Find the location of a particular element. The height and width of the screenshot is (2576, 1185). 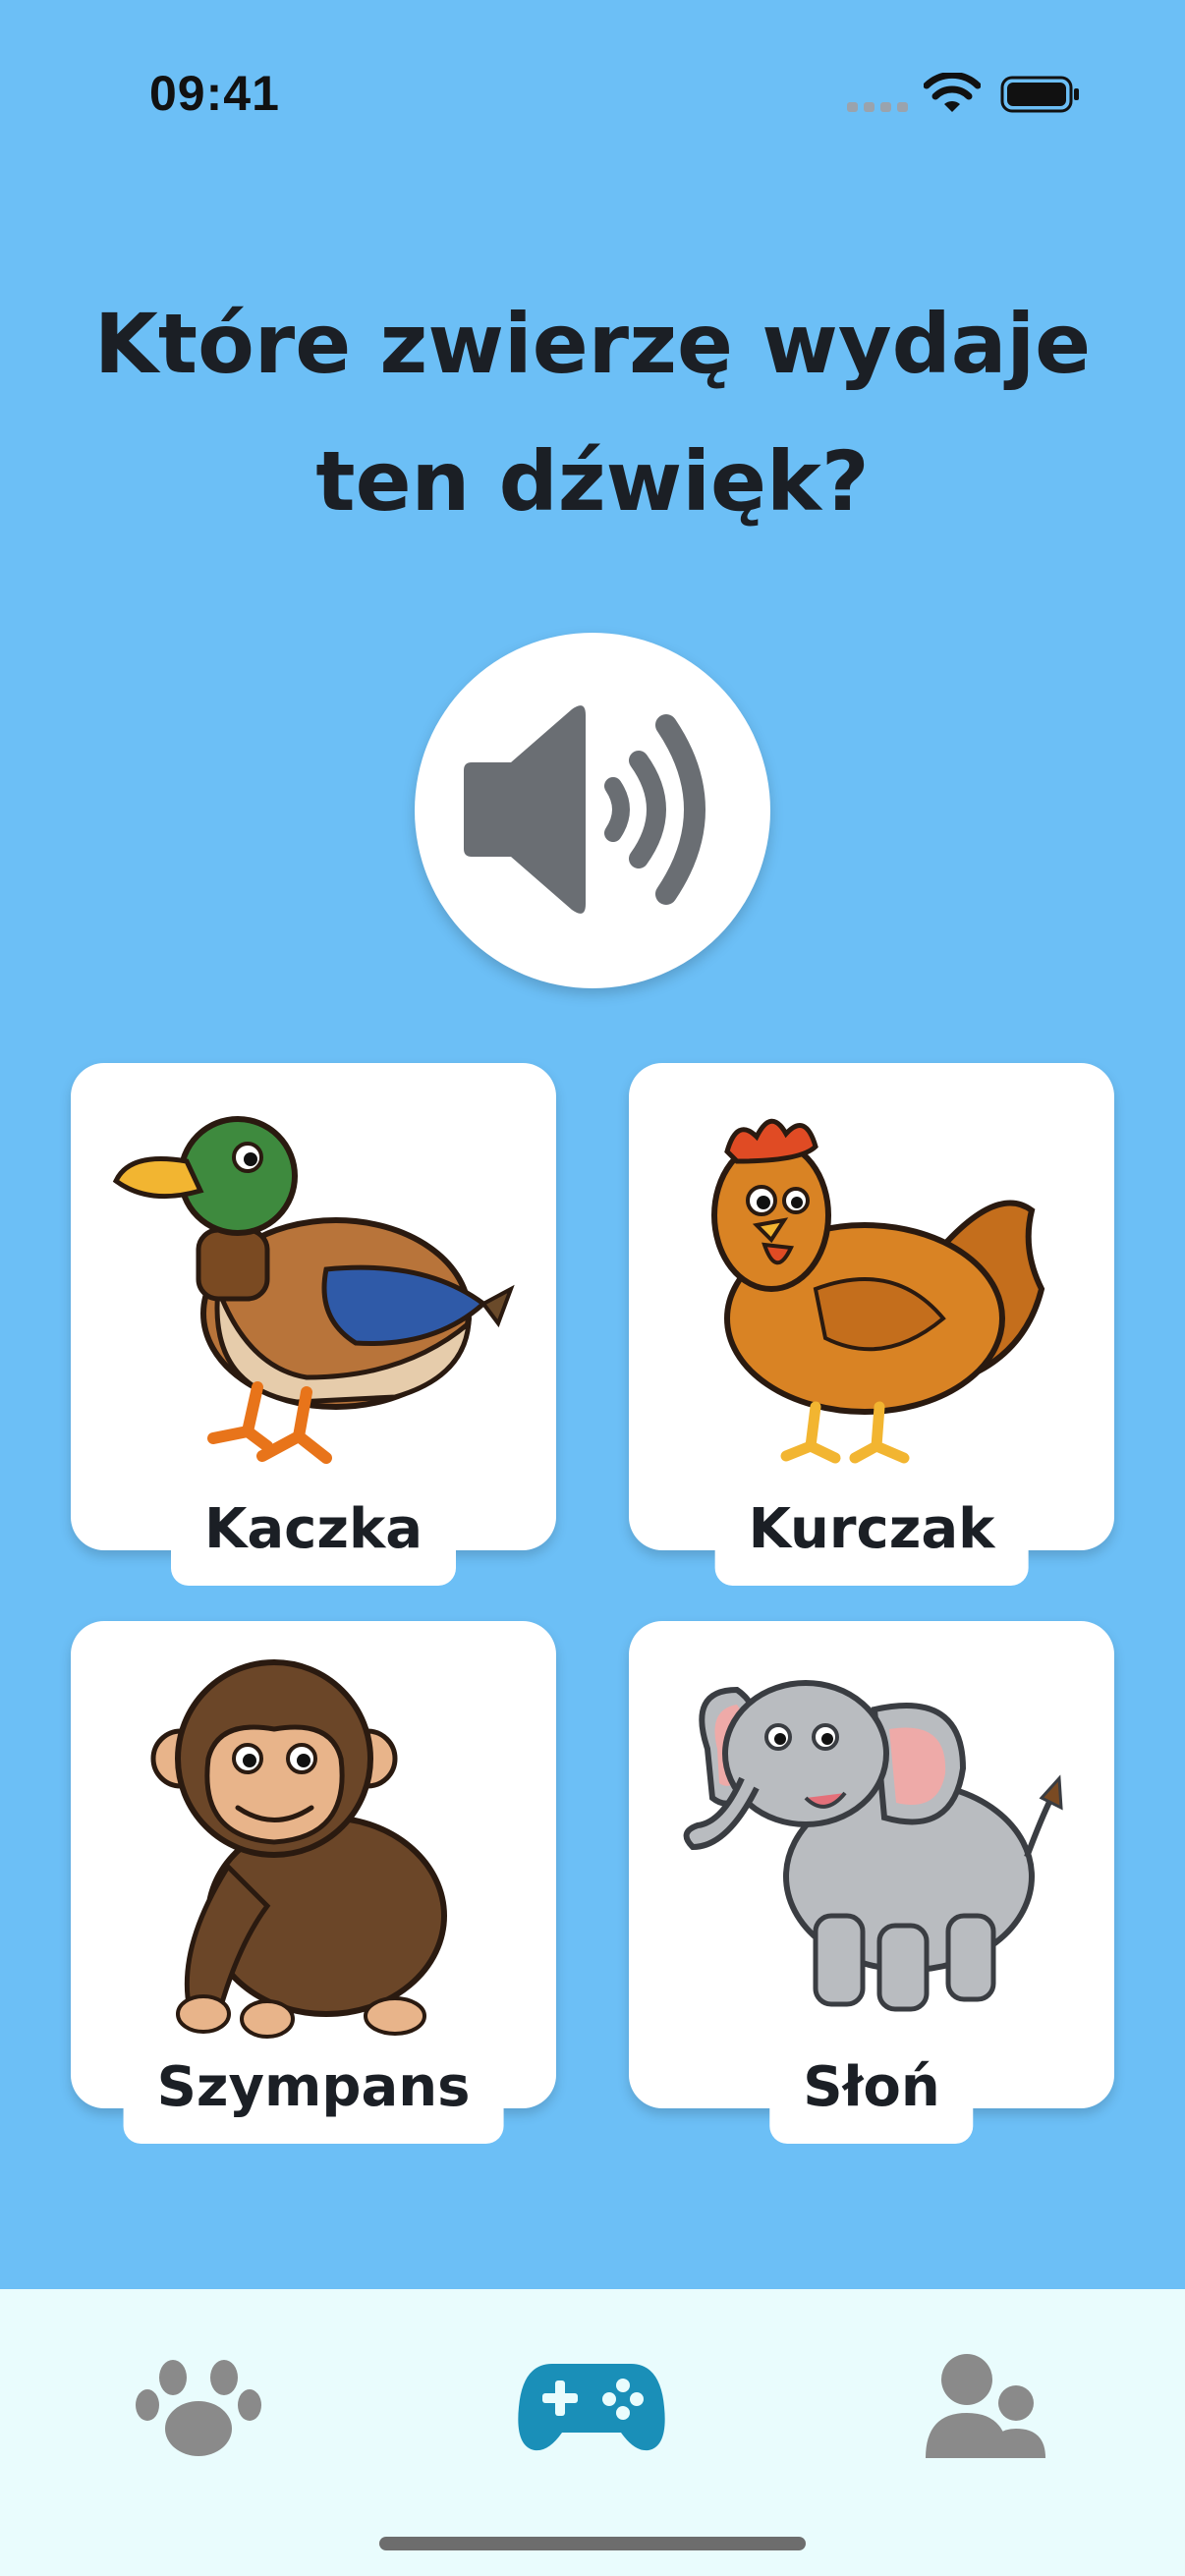

bottom-tab-bar is located at coordinates (592, 2432).